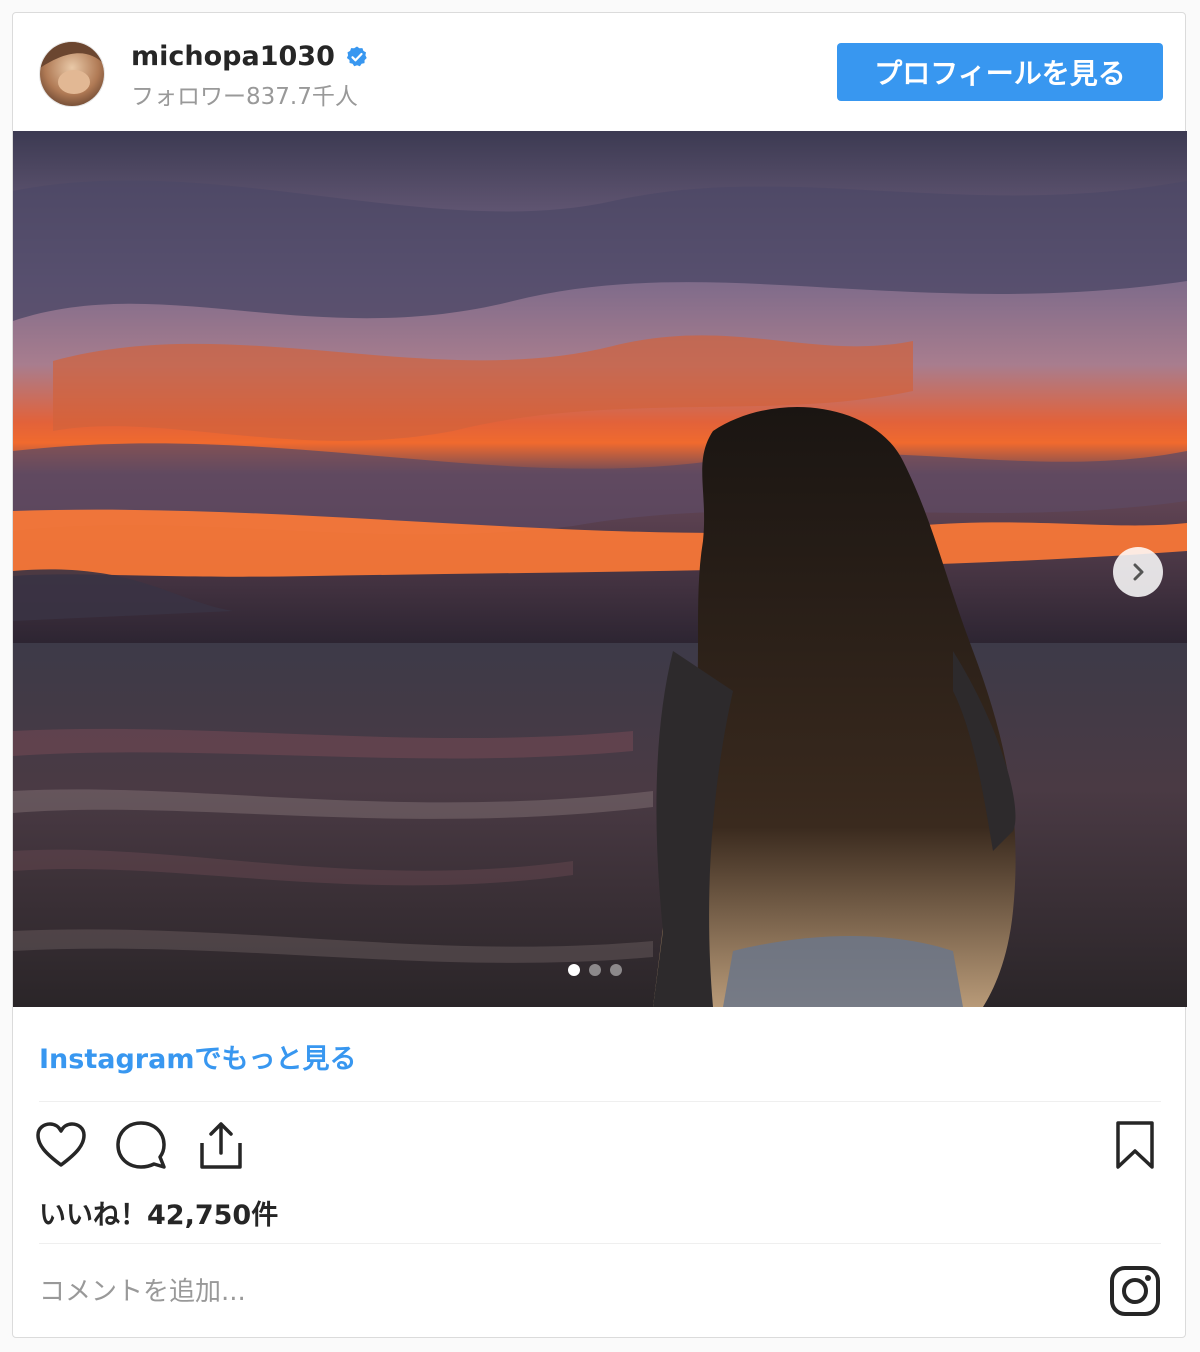  I want to click on save-button, so click(1135, 1145).